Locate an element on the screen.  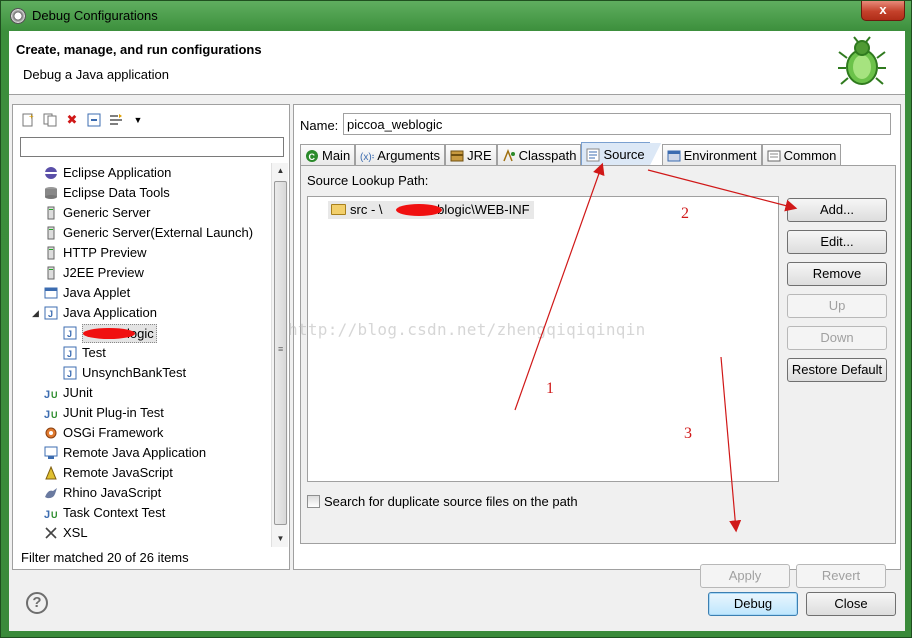
tree-scrollbar: ▲ ≡ ▼ is located at coordinates (279, 355).